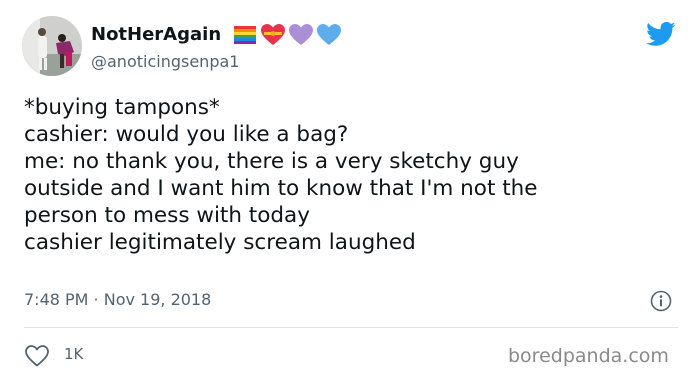  I want to click on display-name: NotHerAgain, so click(156, 35).